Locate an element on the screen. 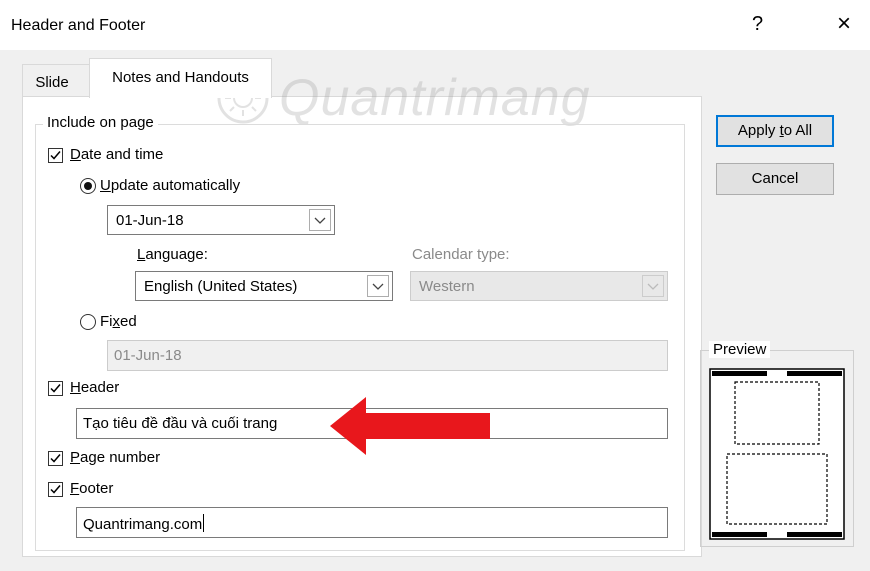 Image resolution: width=870 pixels, height=571 pixels. date-time-label: Date and time is located at coordinates (116, 154).